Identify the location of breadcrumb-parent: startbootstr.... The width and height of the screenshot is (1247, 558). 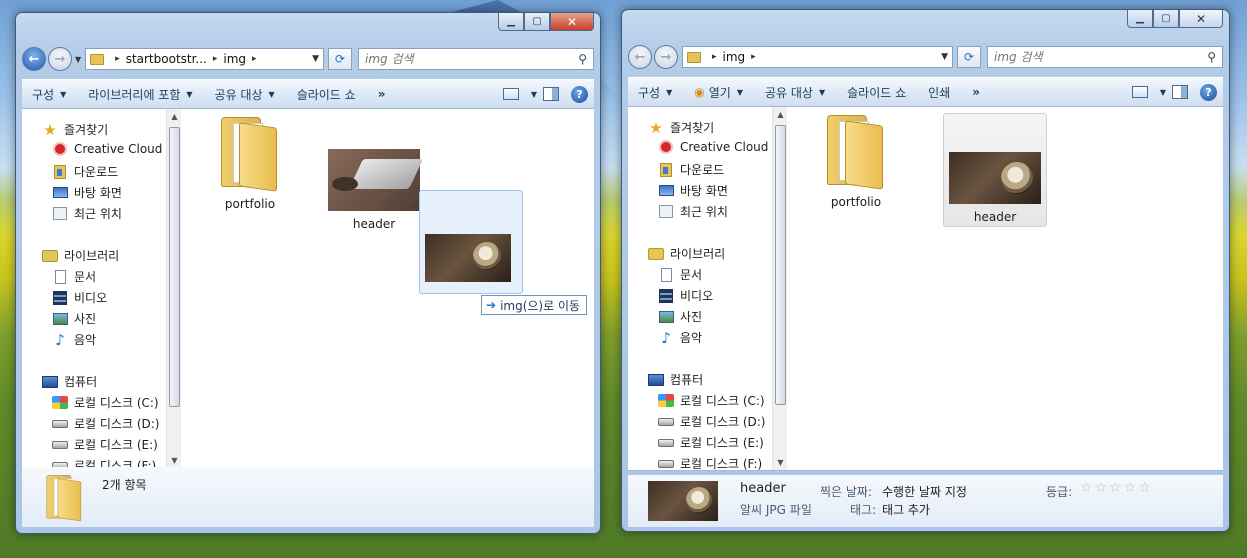
(166, 59).